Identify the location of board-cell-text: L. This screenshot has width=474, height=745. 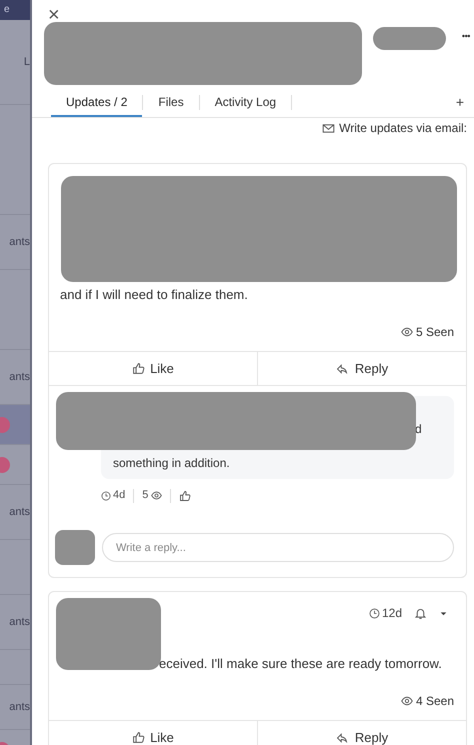
(27, 62).